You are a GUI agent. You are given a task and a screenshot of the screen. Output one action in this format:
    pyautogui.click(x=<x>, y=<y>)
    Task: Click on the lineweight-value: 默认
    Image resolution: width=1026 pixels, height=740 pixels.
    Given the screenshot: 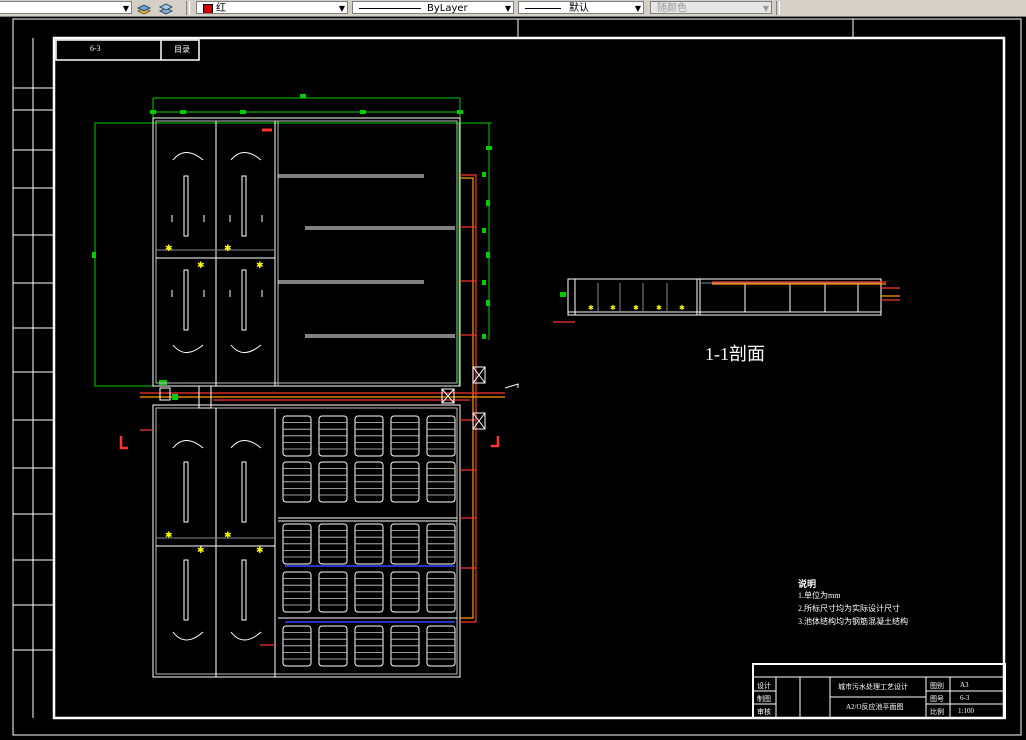 What is the action you would take?
    pyautogui.click(x=579, y=8)
    